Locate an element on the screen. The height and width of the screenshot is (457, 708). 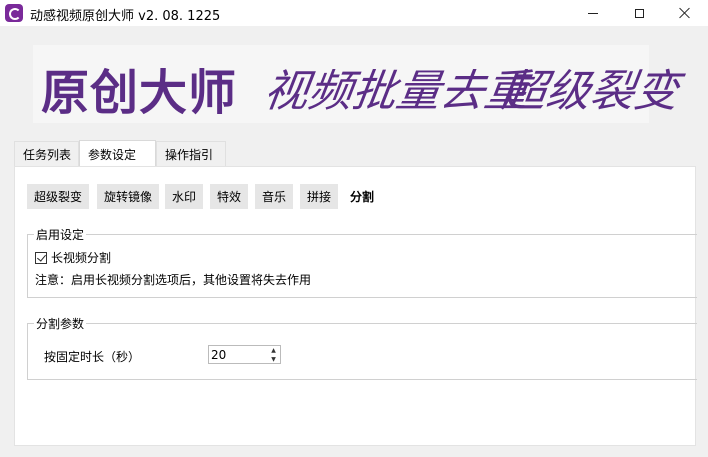
subtab-effects: 特效 is located at coordinates (229, 196).